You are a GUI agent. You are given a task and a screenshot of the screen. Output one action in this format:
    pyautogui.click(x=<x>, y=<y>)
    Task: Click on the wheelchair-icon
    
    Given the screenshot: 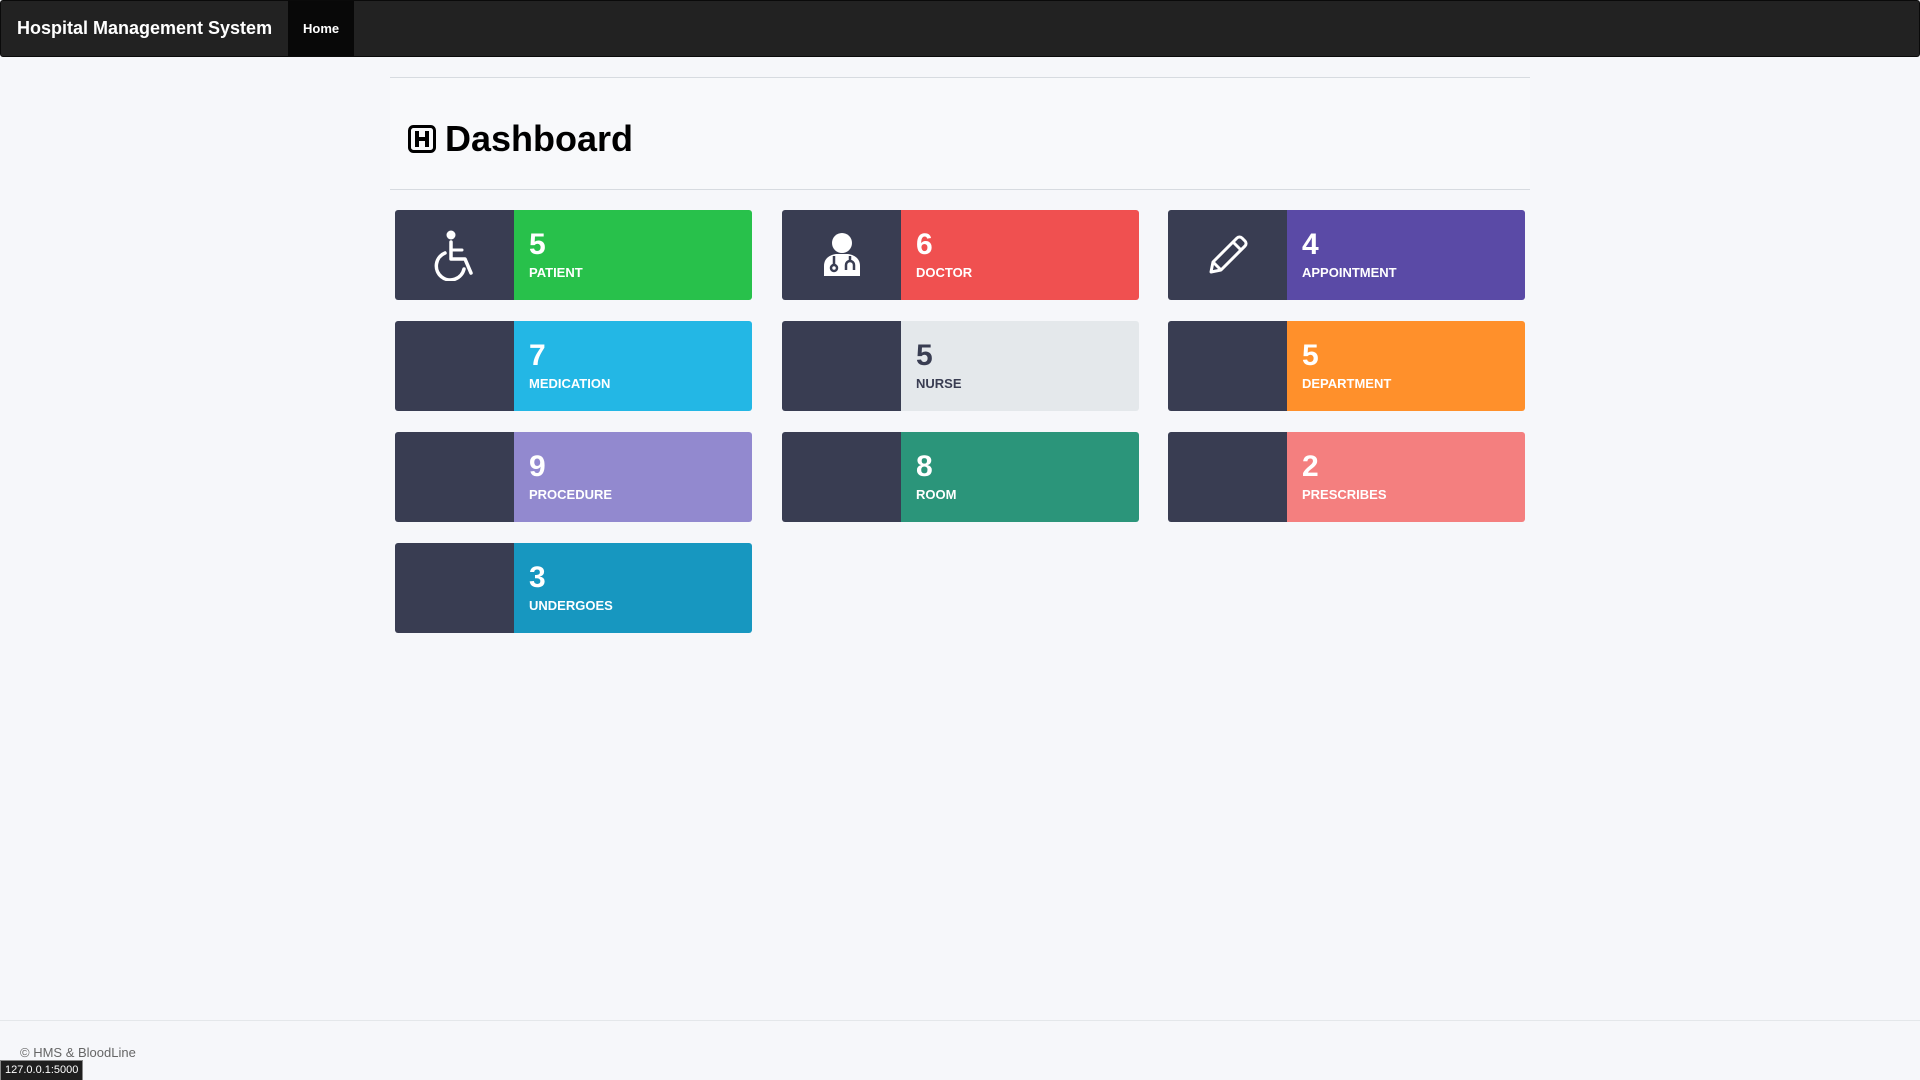 What is the action you would take?
    pyautogui.click(x=453, y=255)
    